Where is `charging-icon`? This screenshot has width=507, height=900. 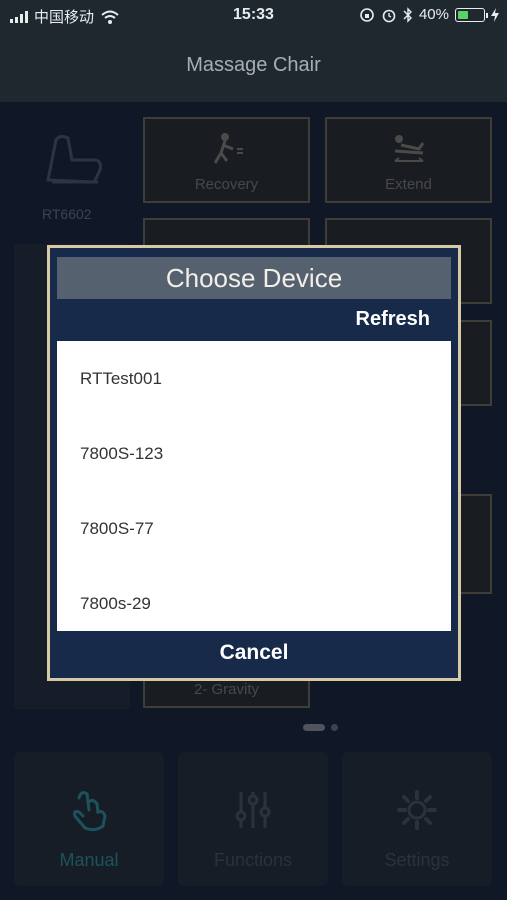 charging-icon is located at coordinates (495, 14).